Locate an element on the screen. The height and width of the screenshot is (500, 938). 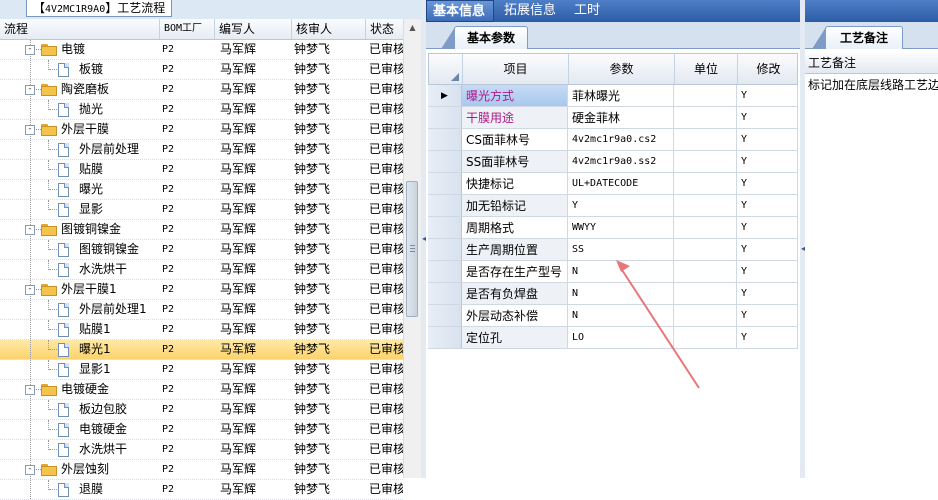
param-value-cell: Y is located at coordinates (621, 206).